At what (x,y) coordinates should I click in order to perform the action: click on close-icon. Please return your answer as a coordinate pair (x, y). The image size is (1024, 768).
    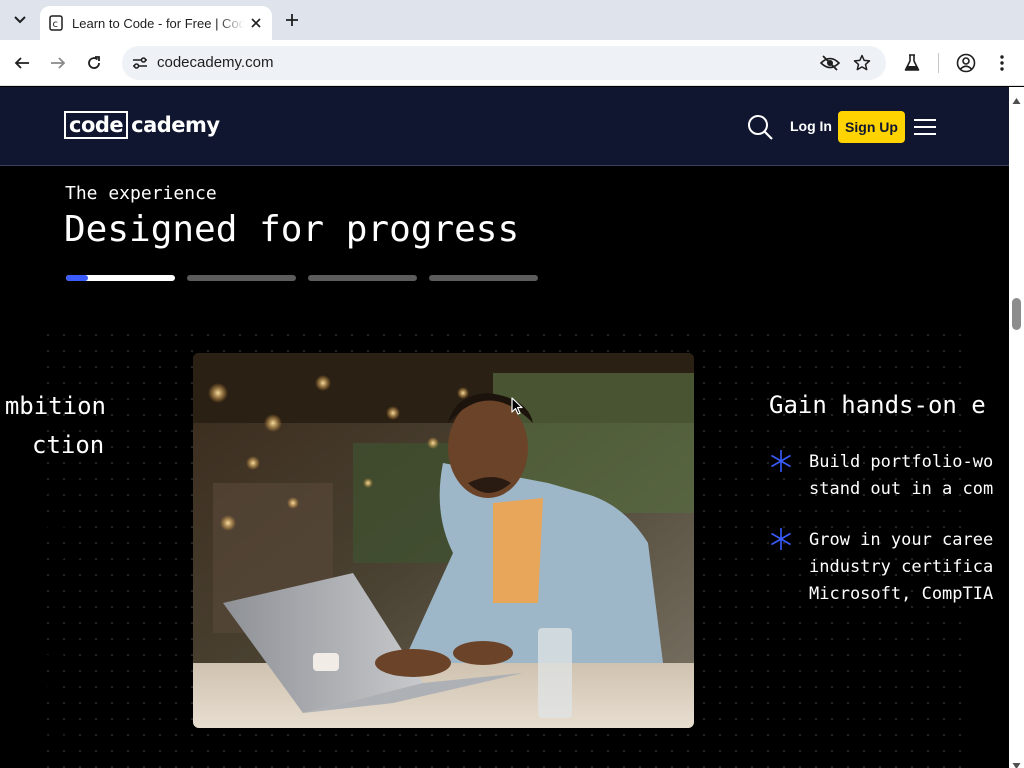
    Looking at the image, I should click on (256, 23).